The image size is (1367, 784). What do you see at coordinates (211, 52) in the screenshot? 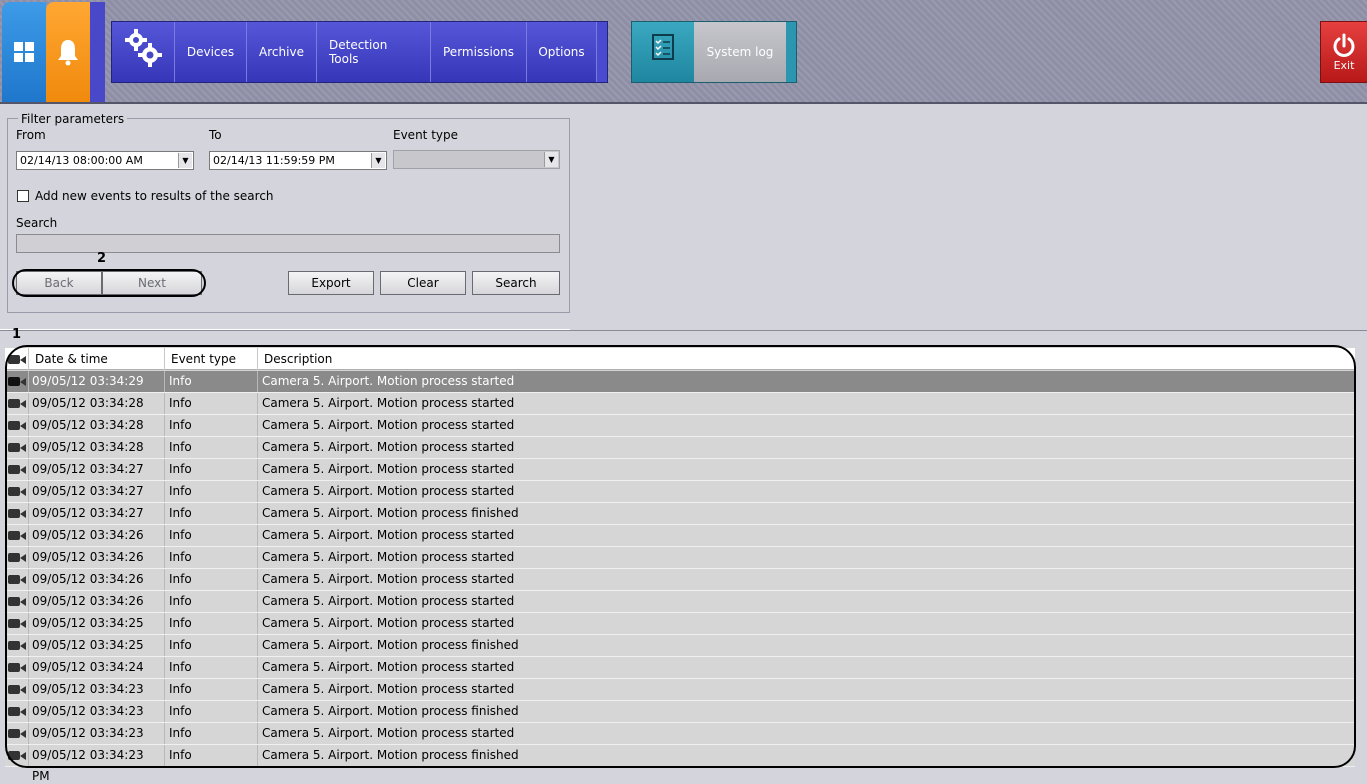
I see `nav-devices: Devices` at bounding box center [211, 52].